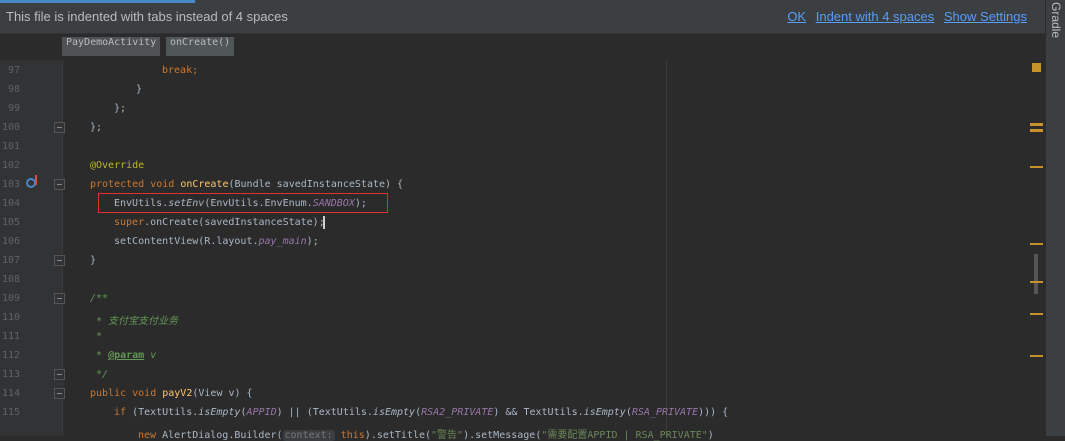 The height and width of the screenshot is (441, 1065). Describe the element at coordinates (186, 241) in the screenshot. I see `code-text: setContentView(R.layout.` at that location.